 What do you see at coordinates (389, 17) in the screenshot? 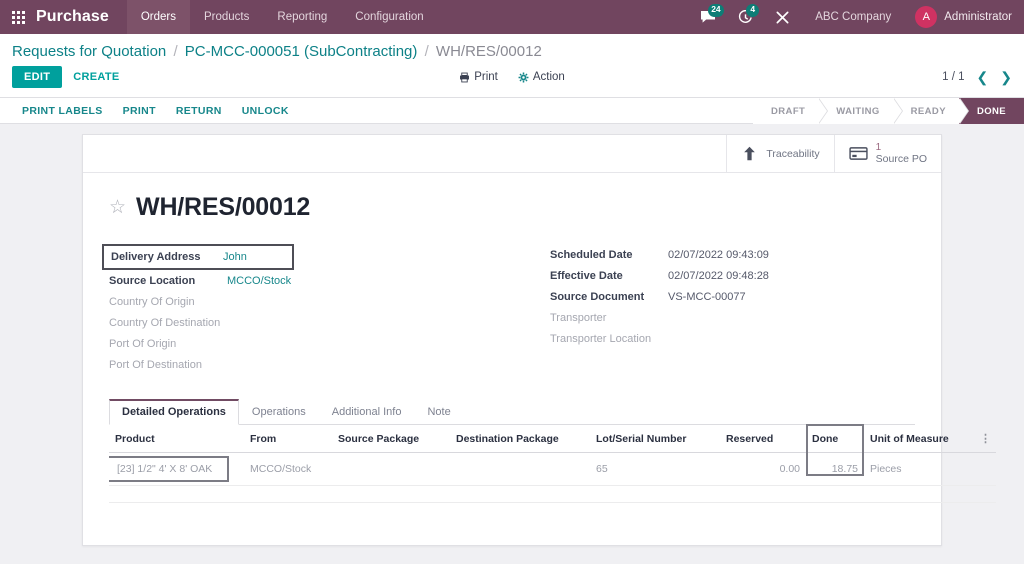
I see `menu-item-configuration: Configuration` at bounding box center [389, 17].